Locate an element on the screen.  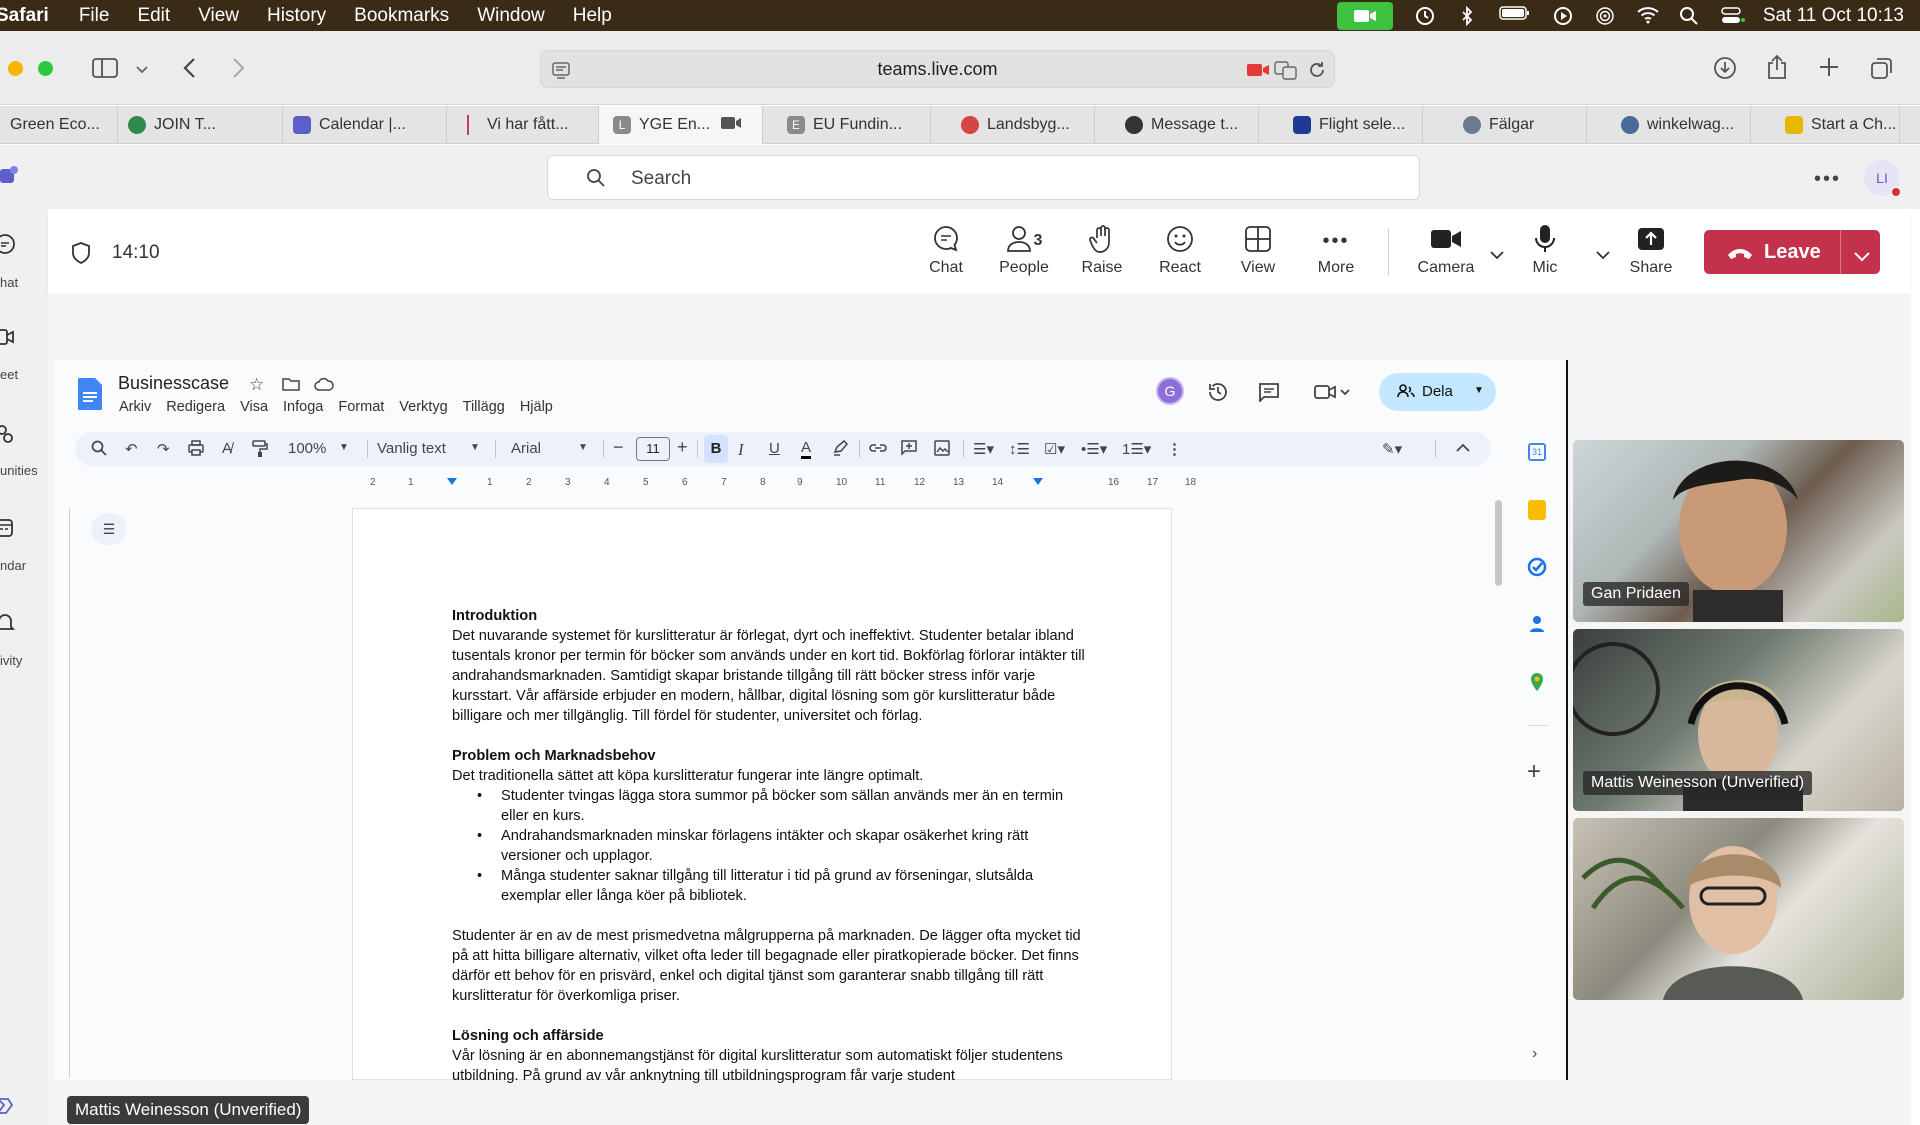
font-select: Arial is located at coordinates (526, 448).